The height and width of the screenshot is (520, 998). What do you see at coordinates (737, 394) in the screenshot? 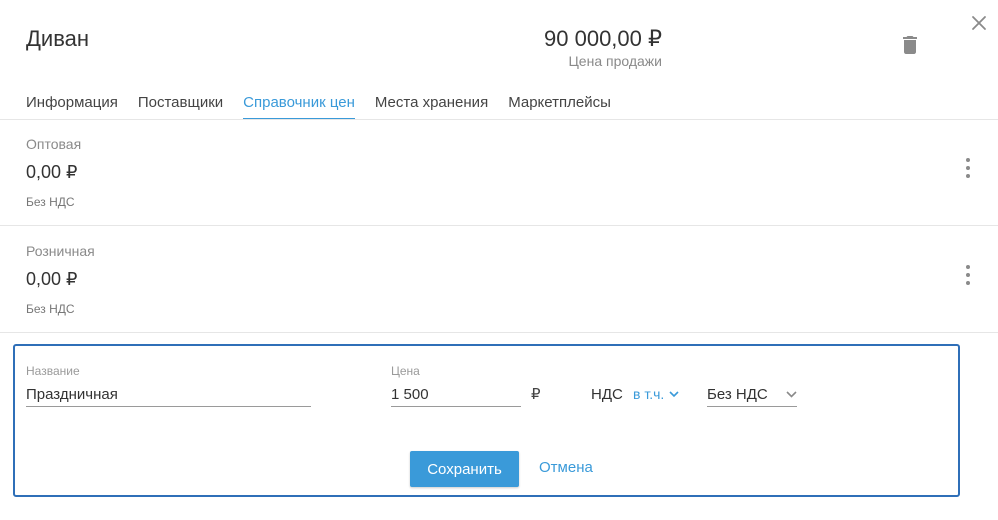
I see `vat-rate-value: Без НДС` at bounding box center [737, 394].